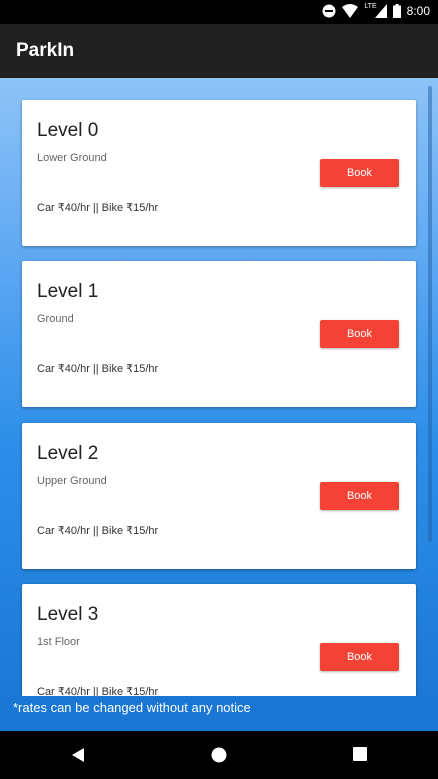 Image resolution: width=438 pixels, height=779 pixels. I want to click on rates-notice: *rates can be changed without any notice, so click(219, 713).